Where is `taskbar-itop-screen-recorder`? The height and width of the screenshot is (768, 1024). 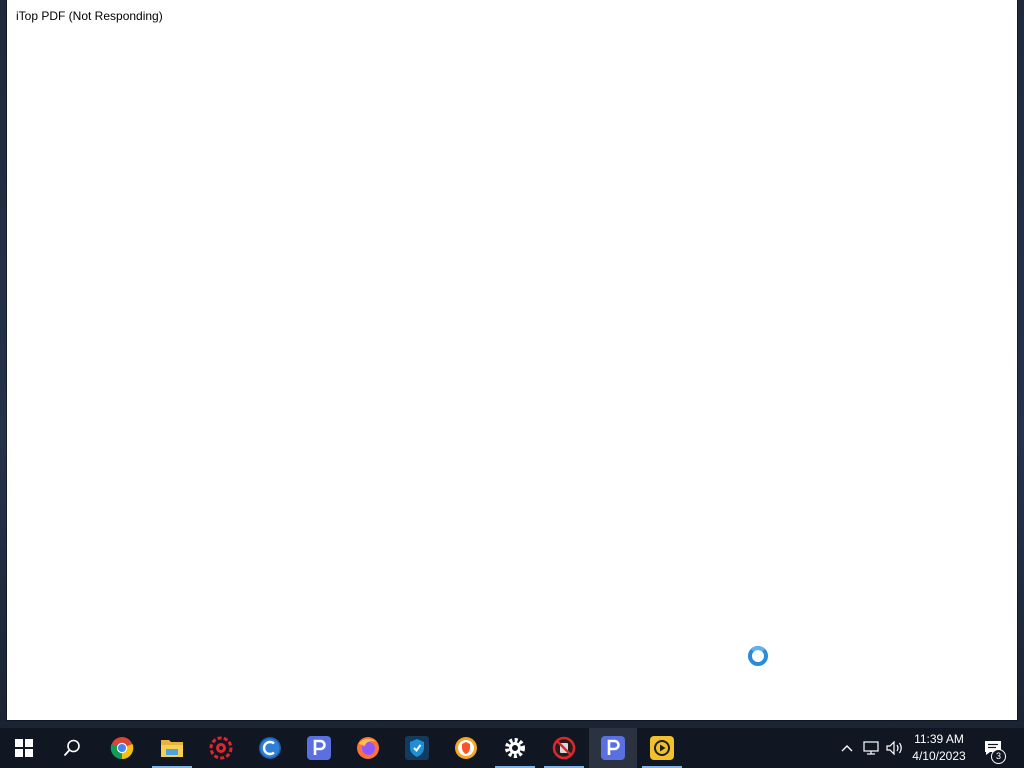 taskbar-itop-screen-recorder is located at coordinates (662, 748).